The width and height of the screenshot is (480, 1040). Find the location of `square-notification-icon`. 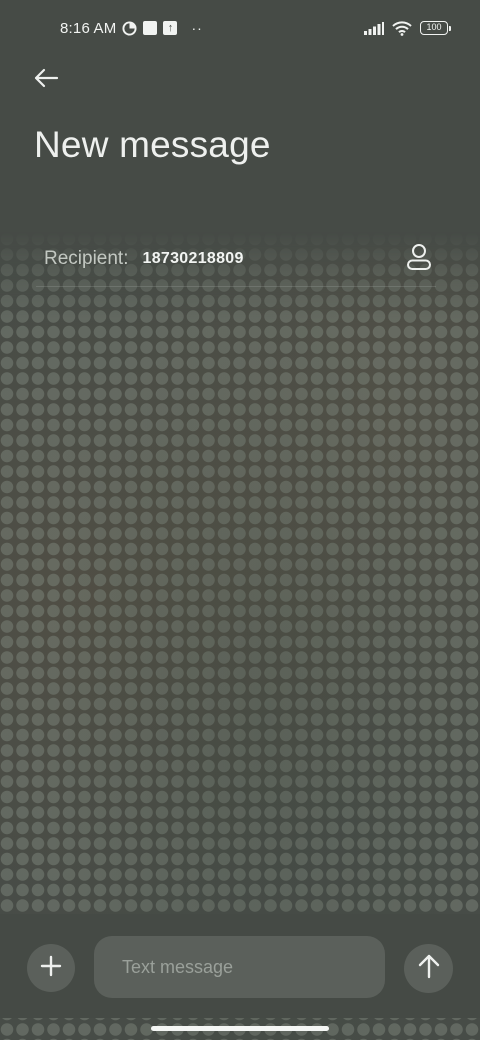

square-notification-icon is located at coordinates (150, 28).